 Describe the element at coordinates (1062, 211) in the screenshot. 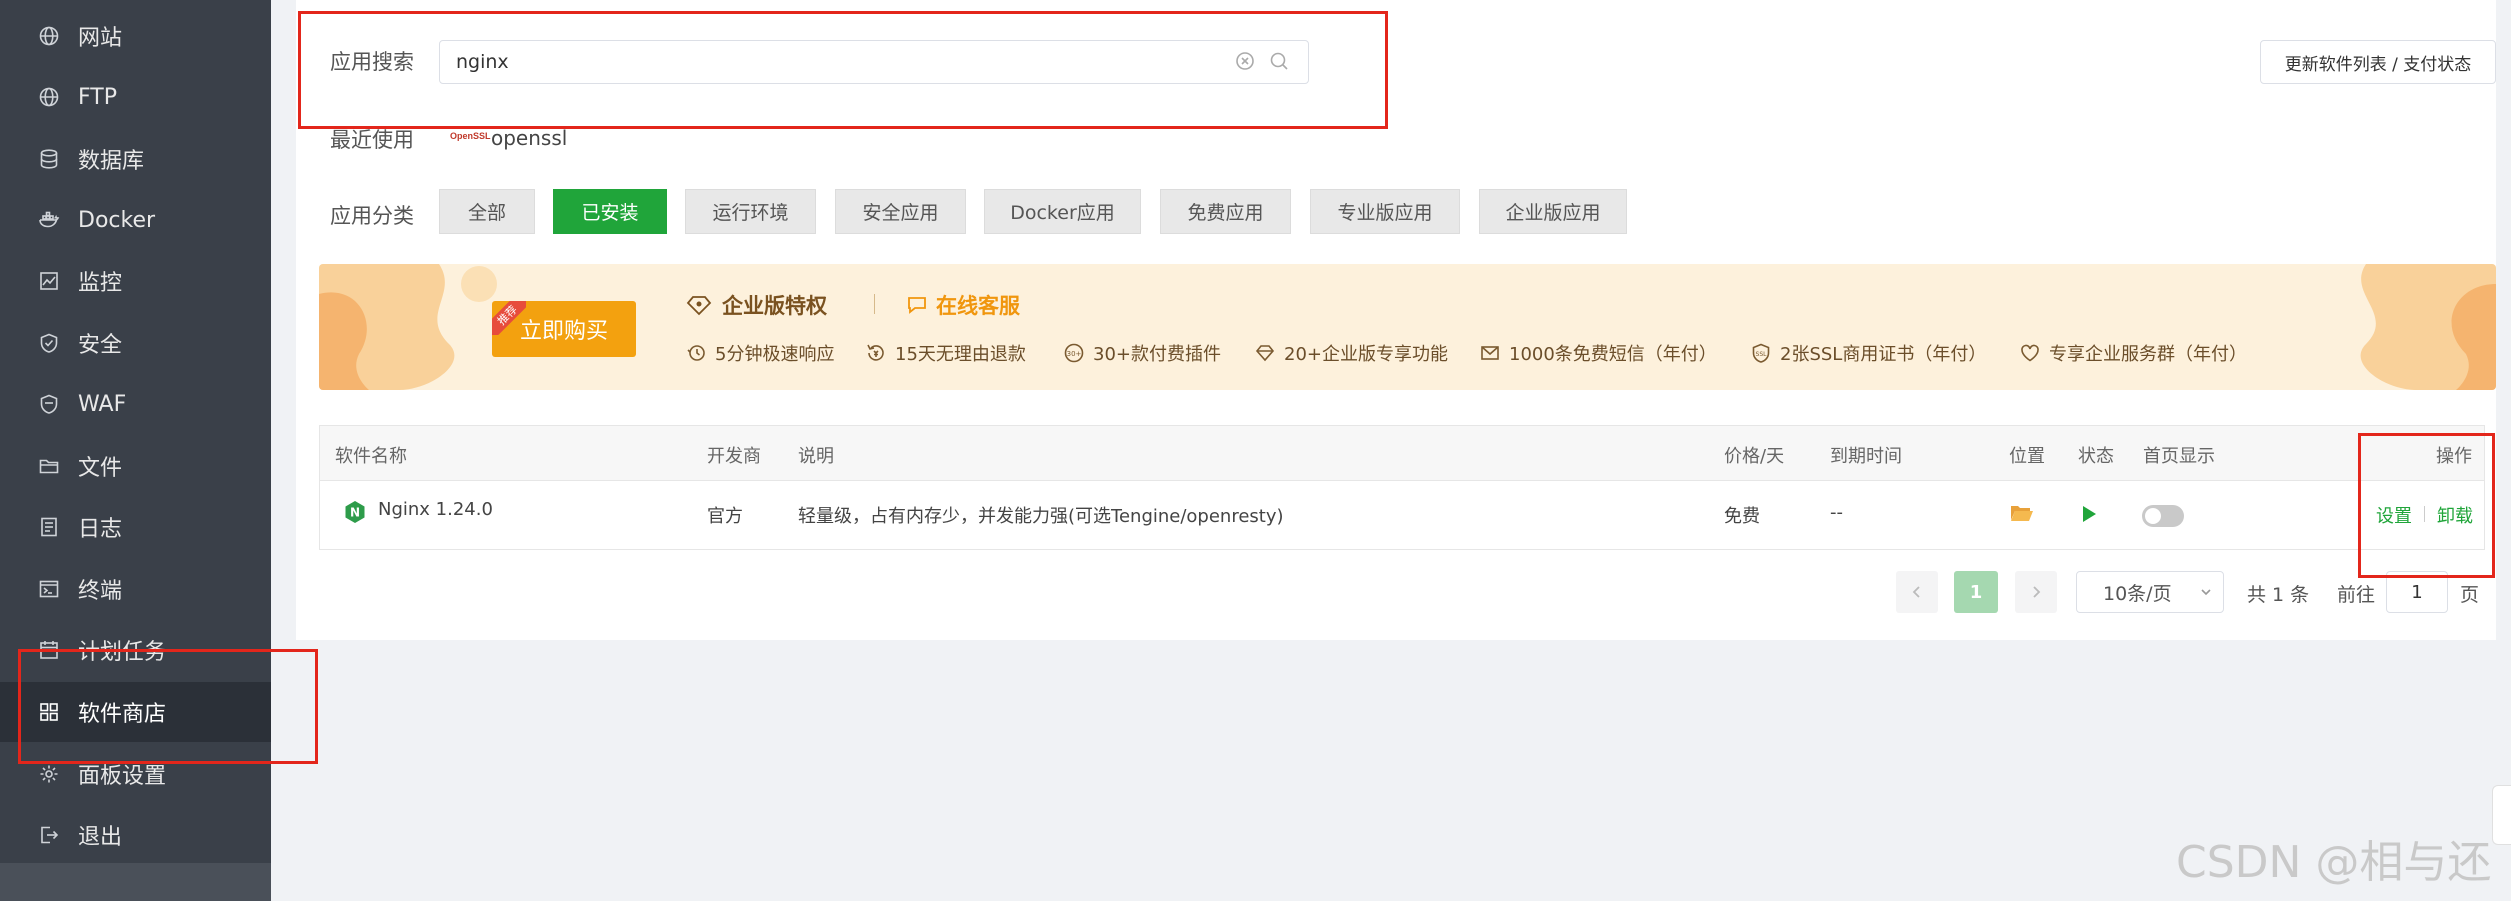

I see `category-docker: Docker应用` at that location.